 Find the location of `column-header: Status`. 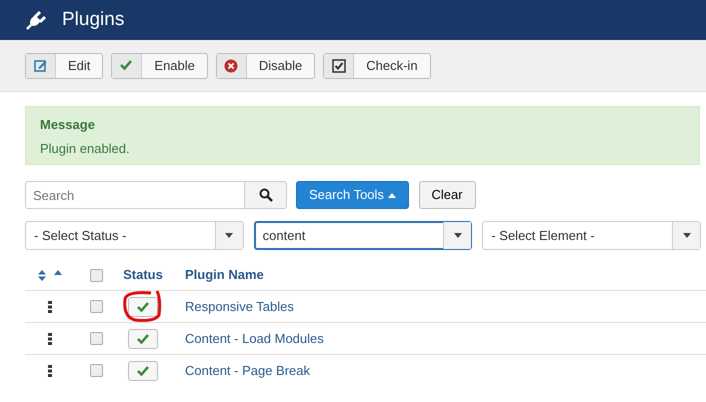

column-header: Status is located at coordinates (143, 275).